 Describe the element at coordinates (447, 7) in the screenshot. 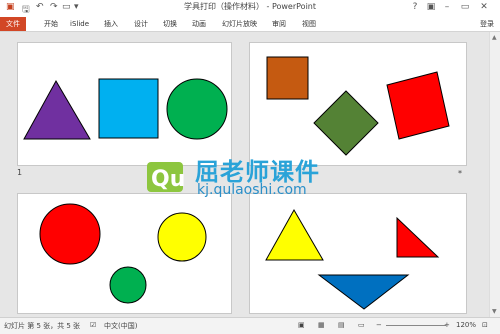

I see `minimize-button: –` at that location.